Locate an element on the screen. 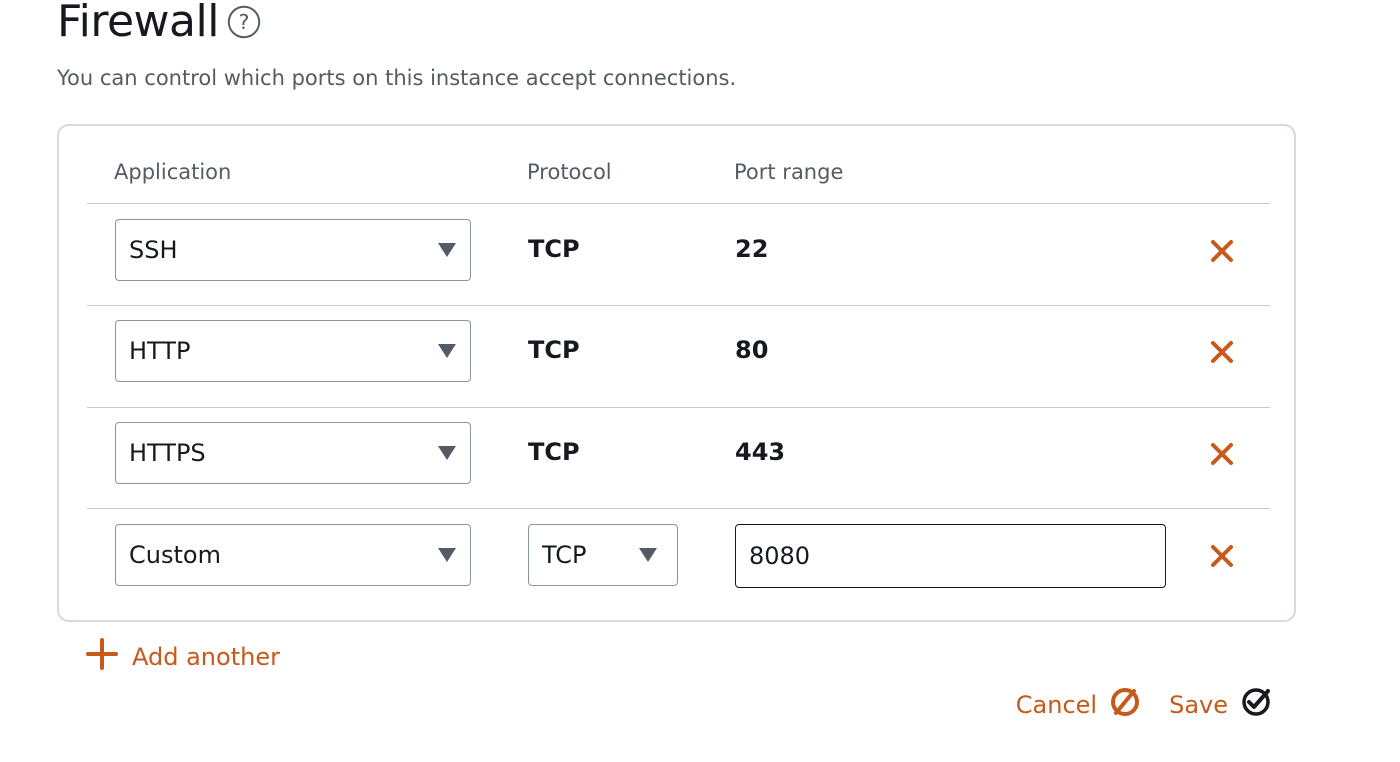 This screenshot has height=762, width=1400. table-row: Custom TCP is located at coordinates (676, 559).